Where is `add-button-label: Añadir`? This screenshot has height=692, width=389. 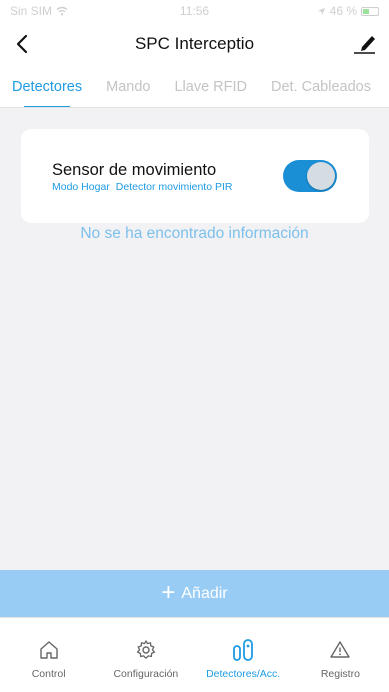
add-button-label: Añadir is located at coordinates (204, 593).